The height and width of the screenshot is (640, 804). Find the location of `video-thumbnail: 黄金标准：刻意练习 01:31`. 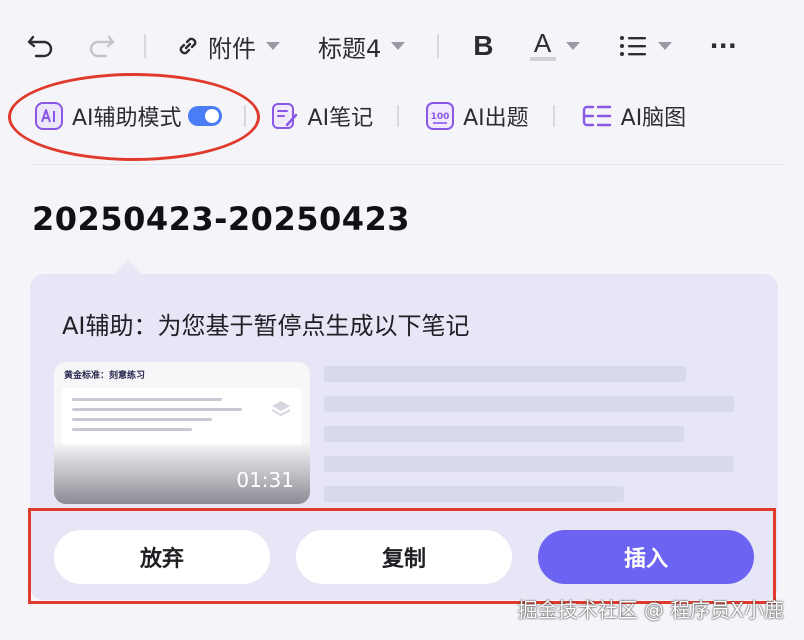

video-thumbnail: 黄金标准：刻意练习 01:31 is located at coordinates (182, 433).